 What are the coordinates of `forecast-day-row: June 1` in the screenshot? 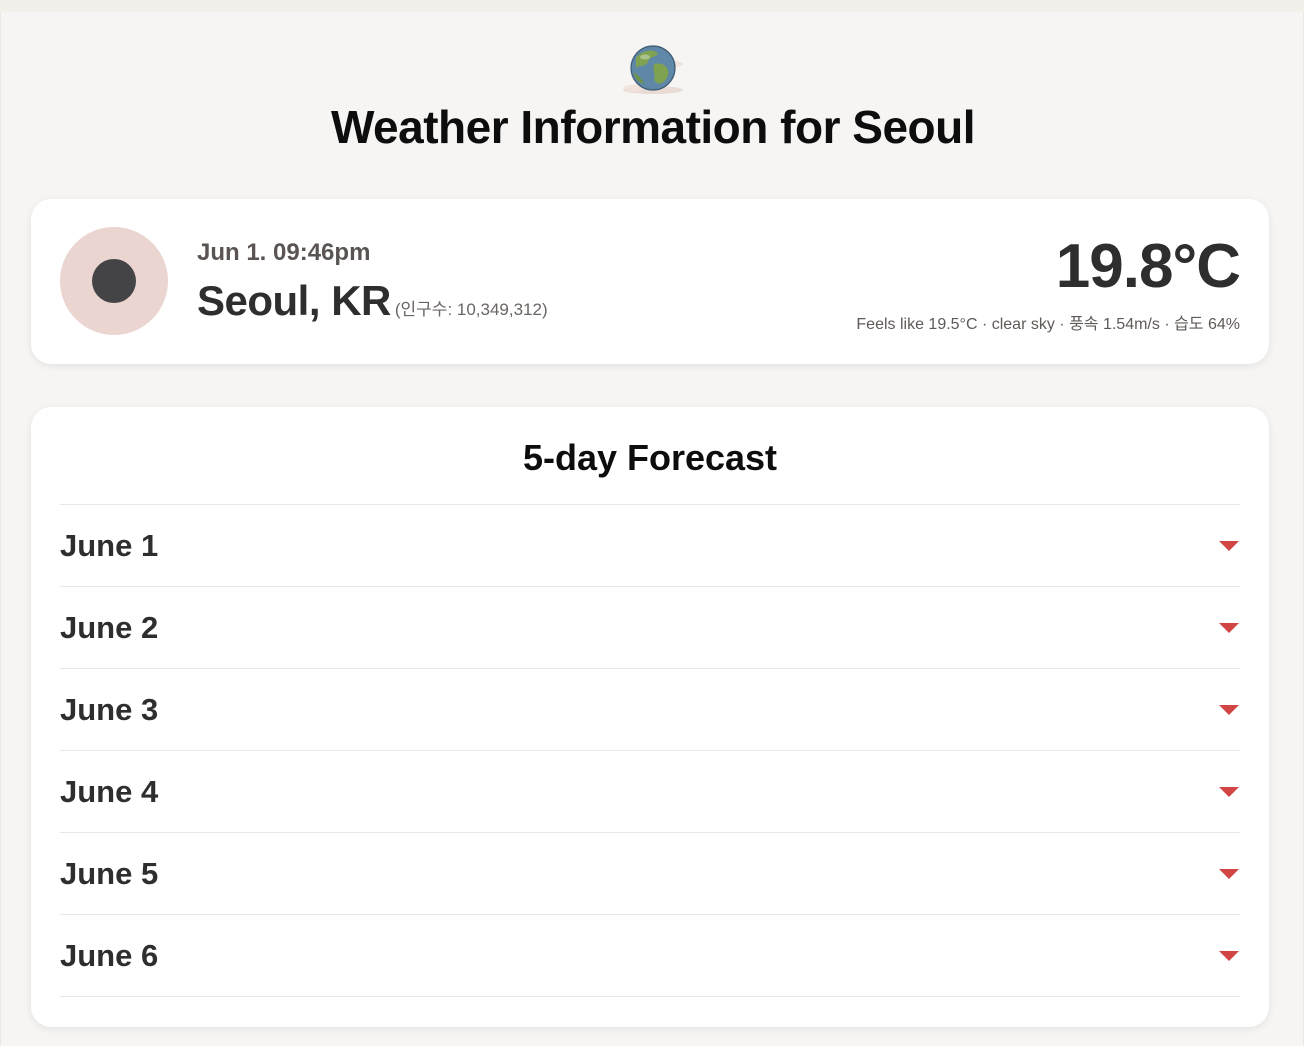 It's located at (650, 546).